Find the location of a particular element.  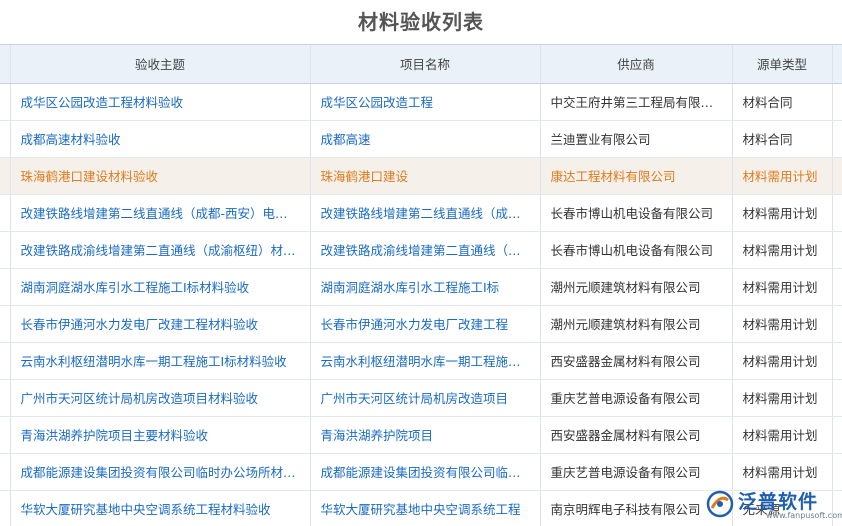

cell-project: 珠海鹤港口建设 is located at coordinates (425, 176).